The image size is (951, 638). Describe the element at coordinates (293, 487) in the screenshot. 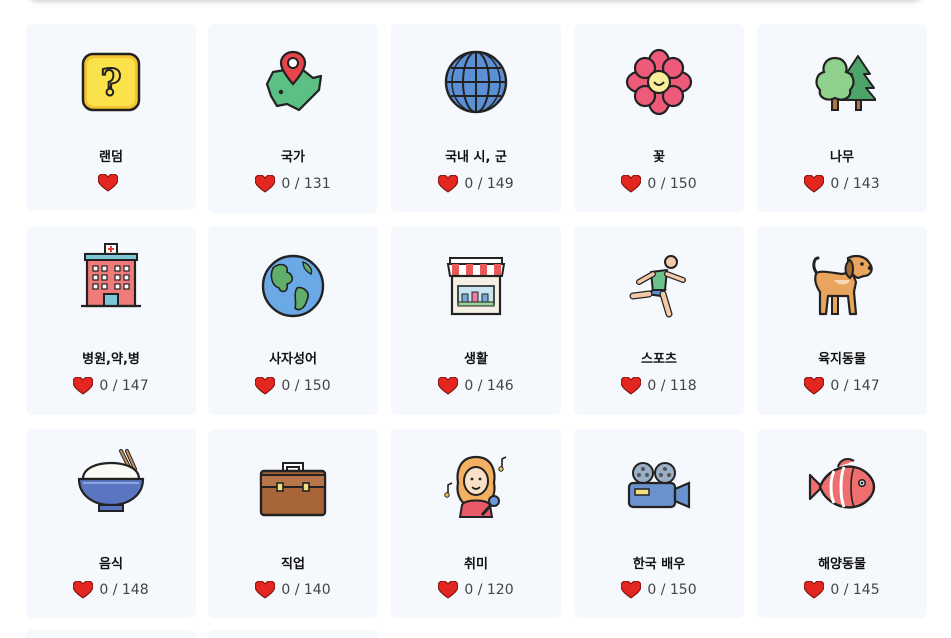

I see `briefcase-icon` at that location.